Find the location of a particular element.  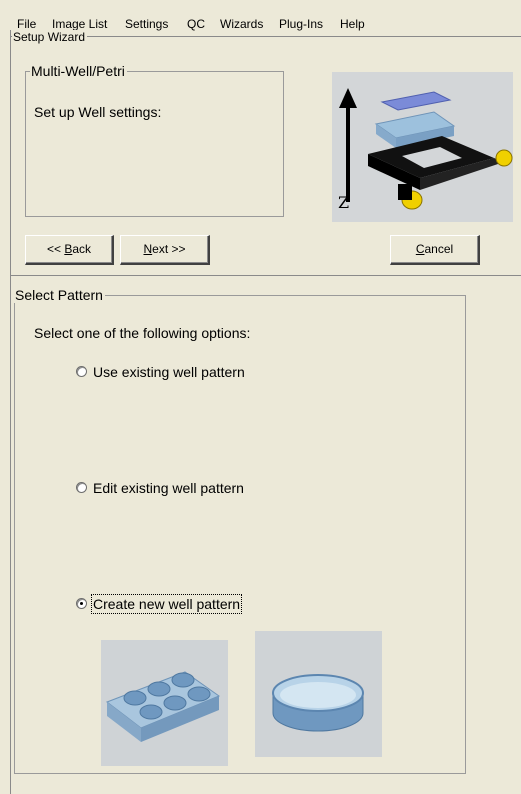

menu-file: File is located at coordinates (26, 24).